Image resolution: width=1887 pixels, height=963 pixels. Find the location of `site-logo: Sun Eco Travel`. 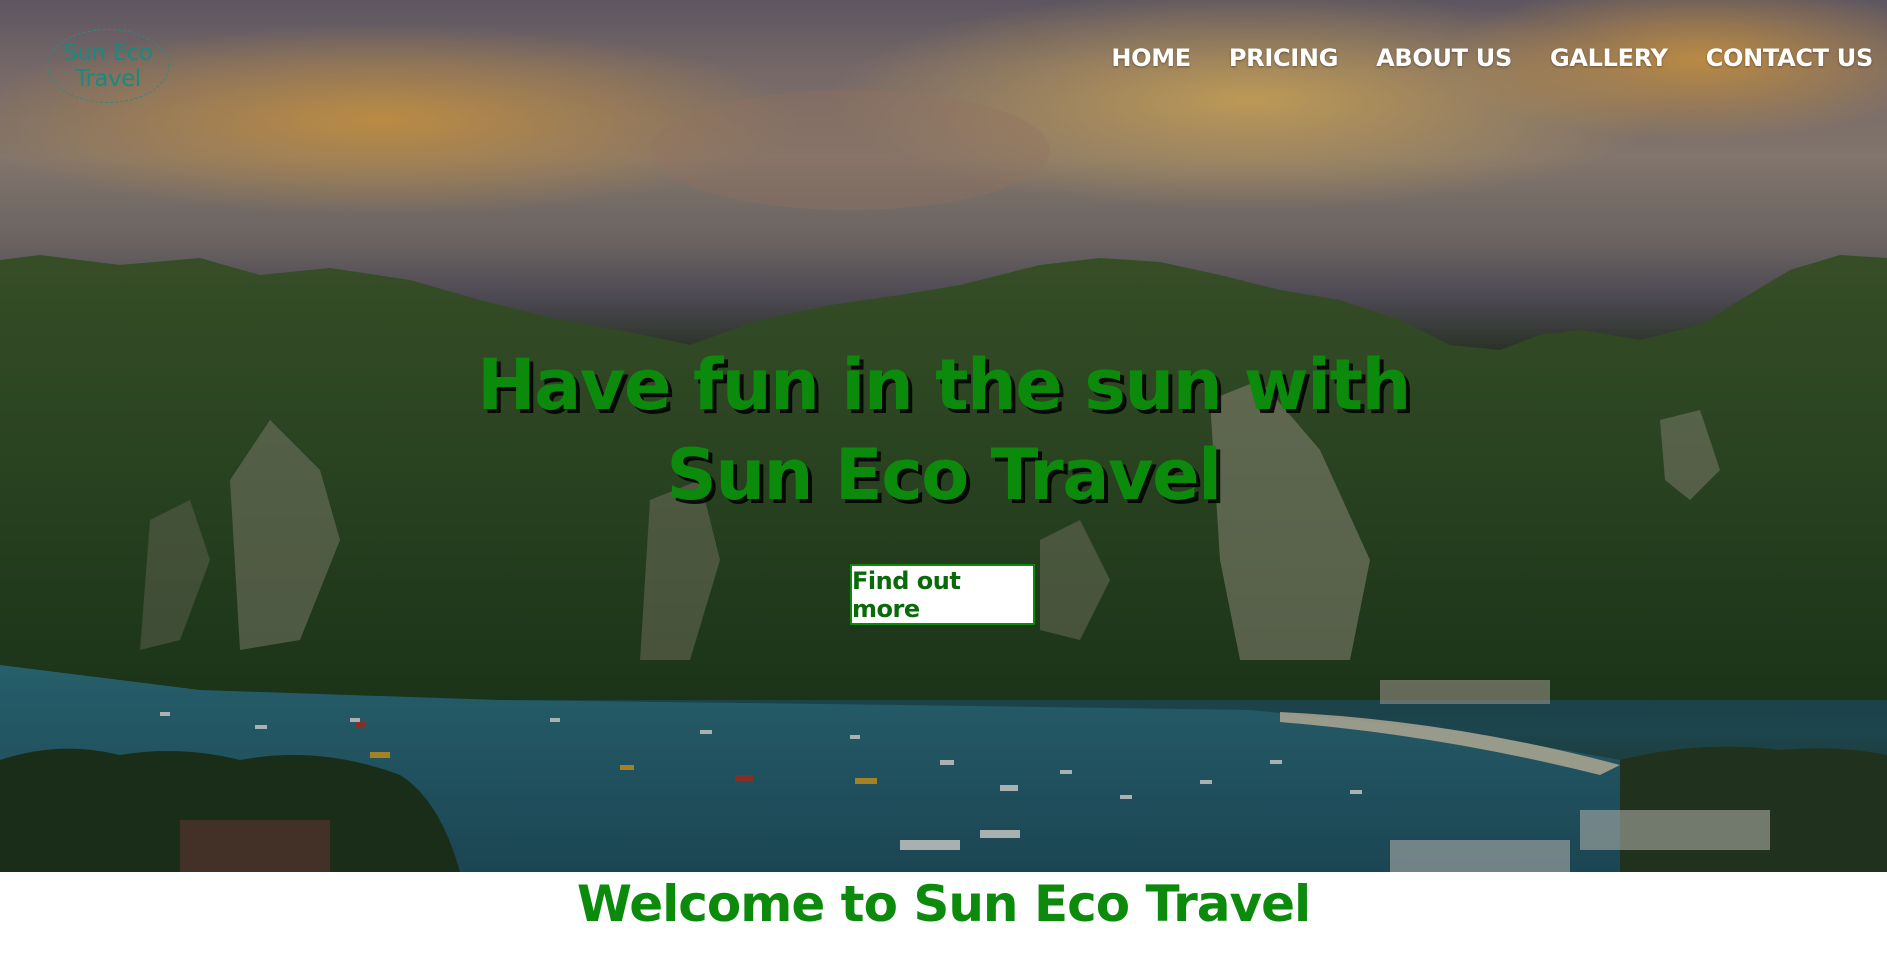

site-logo: Sun Eco Travel is located at coordinates (108, 66).